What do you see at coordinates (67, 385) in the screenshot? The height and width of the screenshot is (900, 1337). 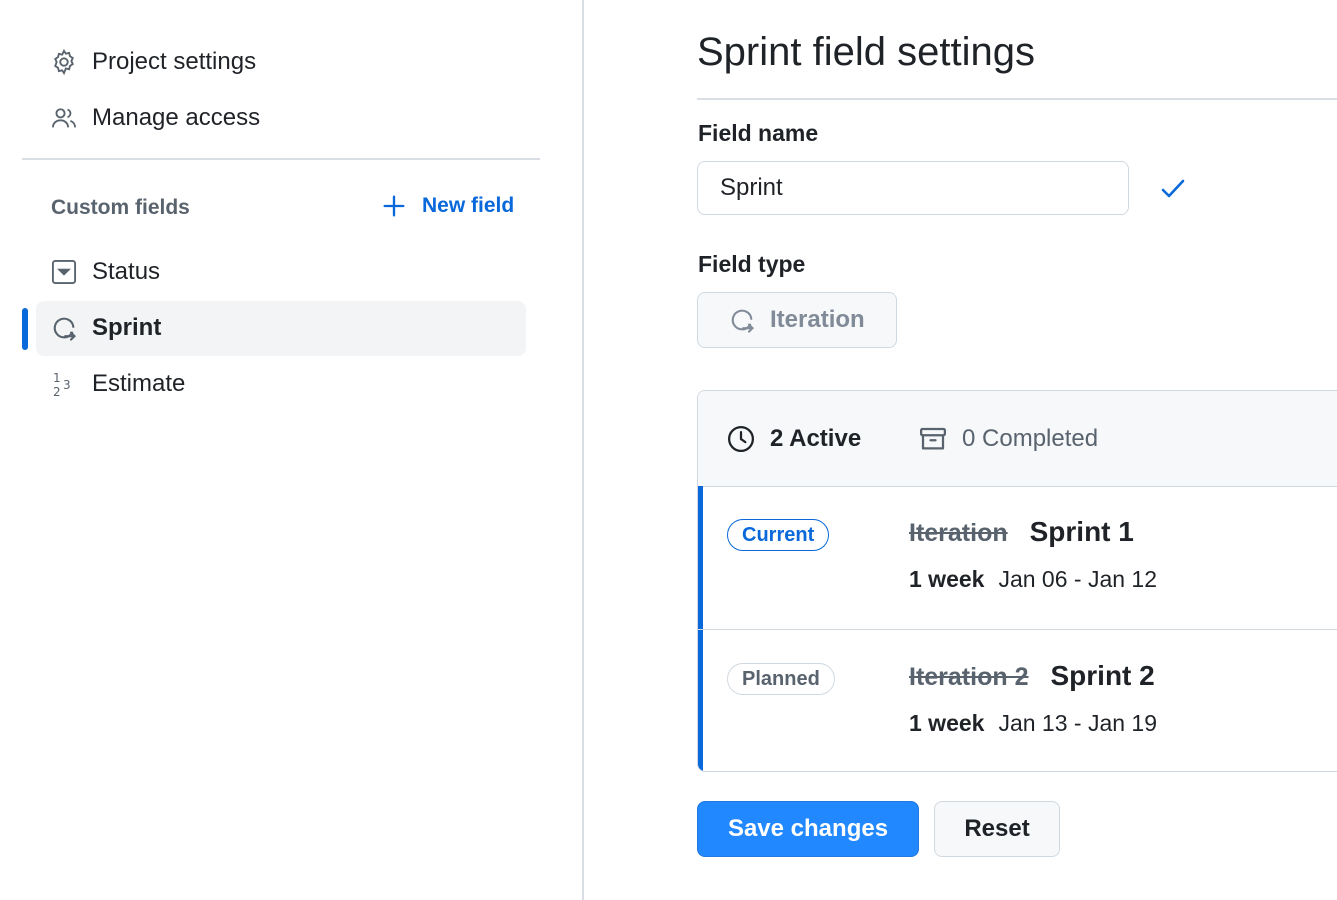 I see `svg-text: 3` at bounding box center [67, 385].